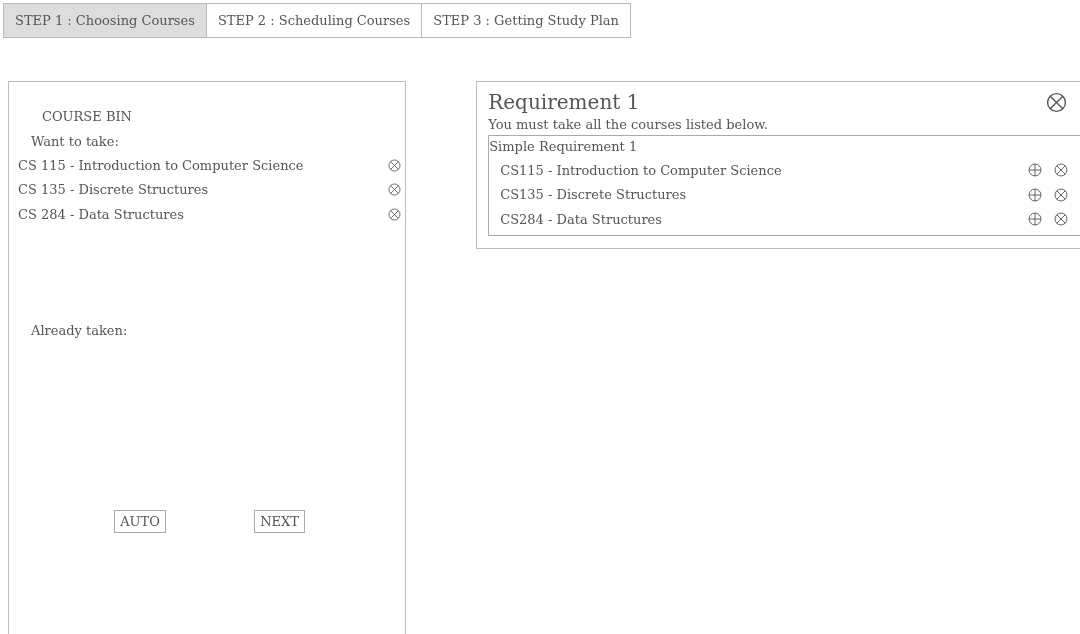 Image resolution: width=1080 pixels, height=634 pixels. What do you see at coordinates (564, 102) in the screenshot?
I see `requirement-title: Requirement 1` at bounding box center [564, 102].